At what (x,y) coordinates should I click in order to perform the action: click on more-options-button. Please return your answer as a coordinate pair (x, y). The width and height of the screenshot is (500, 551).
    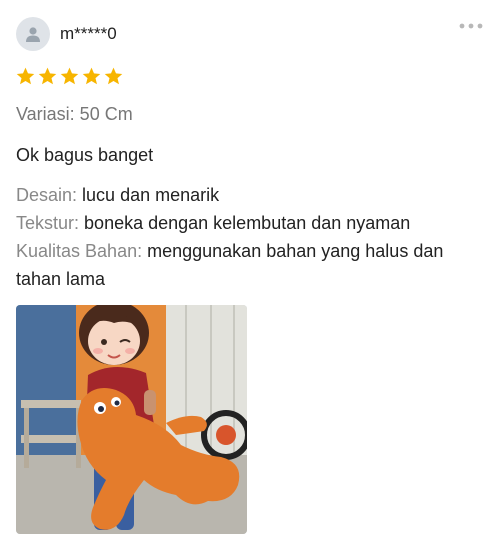
    Looking at the image, I should click on (471, 26).